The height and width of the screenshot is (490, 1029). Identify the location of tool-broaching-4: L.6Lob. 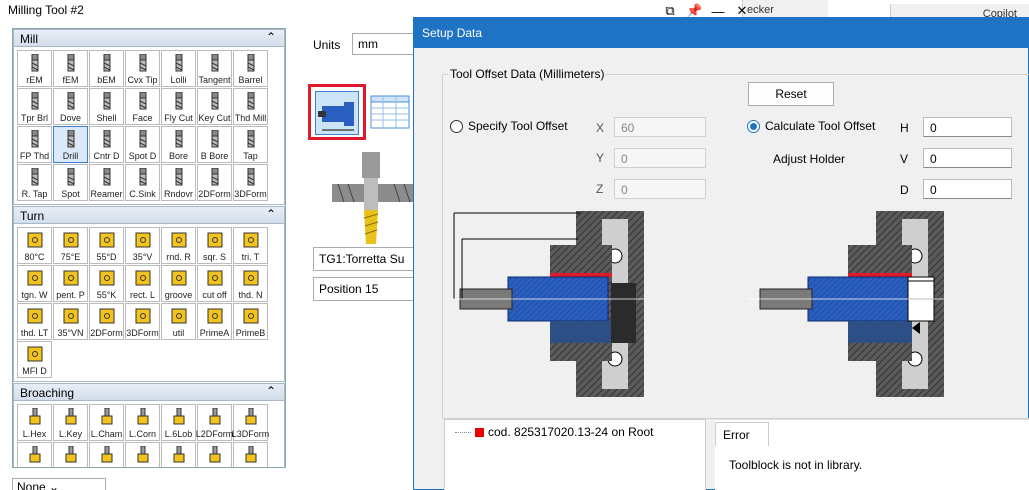
(178, 422).